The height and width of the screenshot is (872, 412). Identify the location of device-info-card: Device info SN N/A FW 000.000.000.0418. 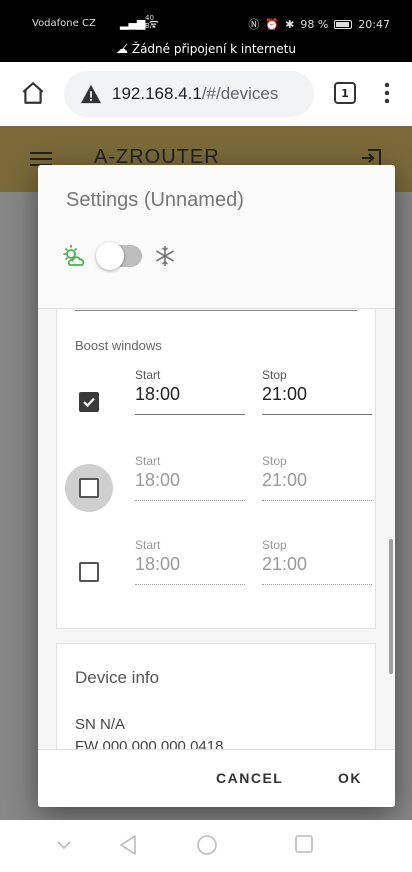
(216, 696).